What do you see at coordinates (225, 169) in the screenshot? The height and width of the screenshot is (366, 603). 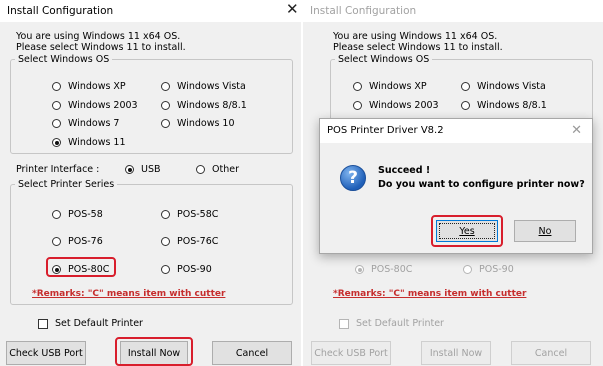 I see `radio-label: Other` at bounding box center [225, 169].